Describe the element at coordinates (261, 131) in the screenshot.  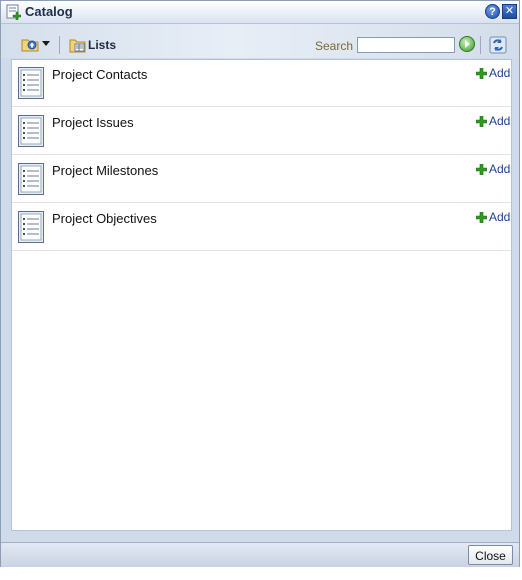
I see `list-item: Project Issues Add` at that location.